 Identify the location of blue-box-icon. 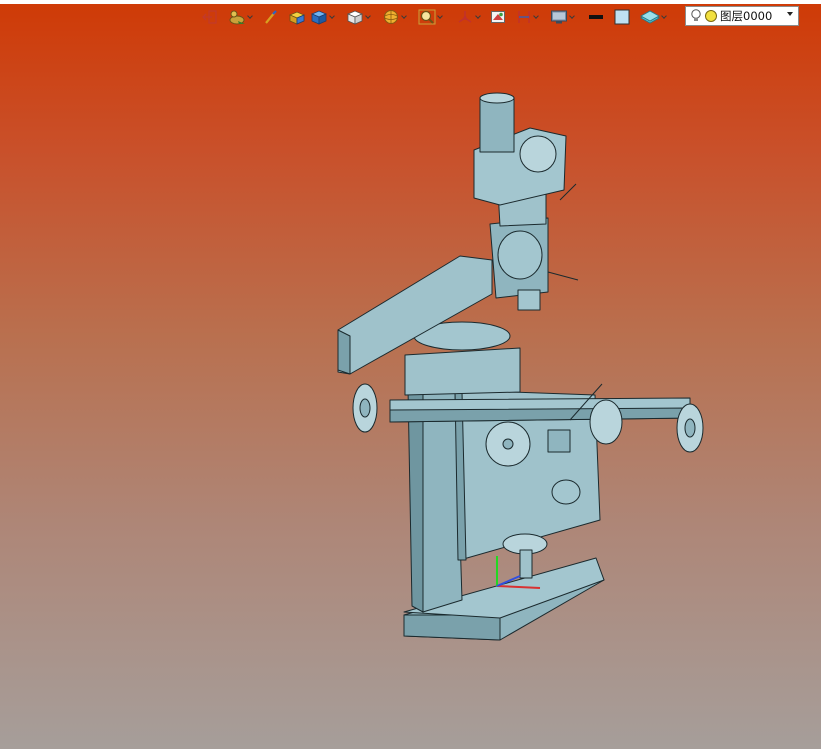
(319, 17).